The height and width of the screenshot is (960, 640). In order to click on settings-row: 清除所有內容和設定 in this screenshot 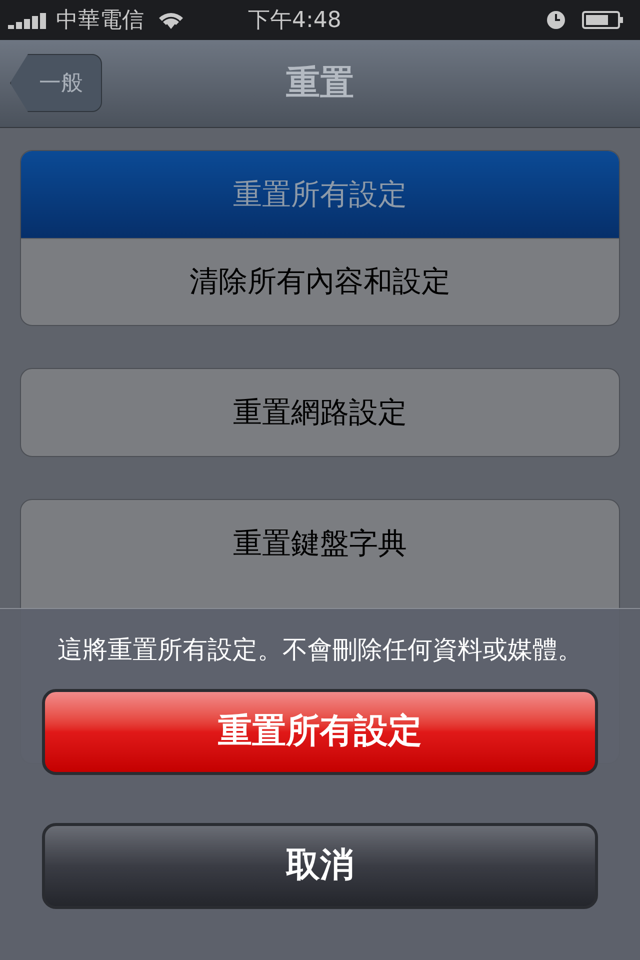, I will do `click(320, 281)`.